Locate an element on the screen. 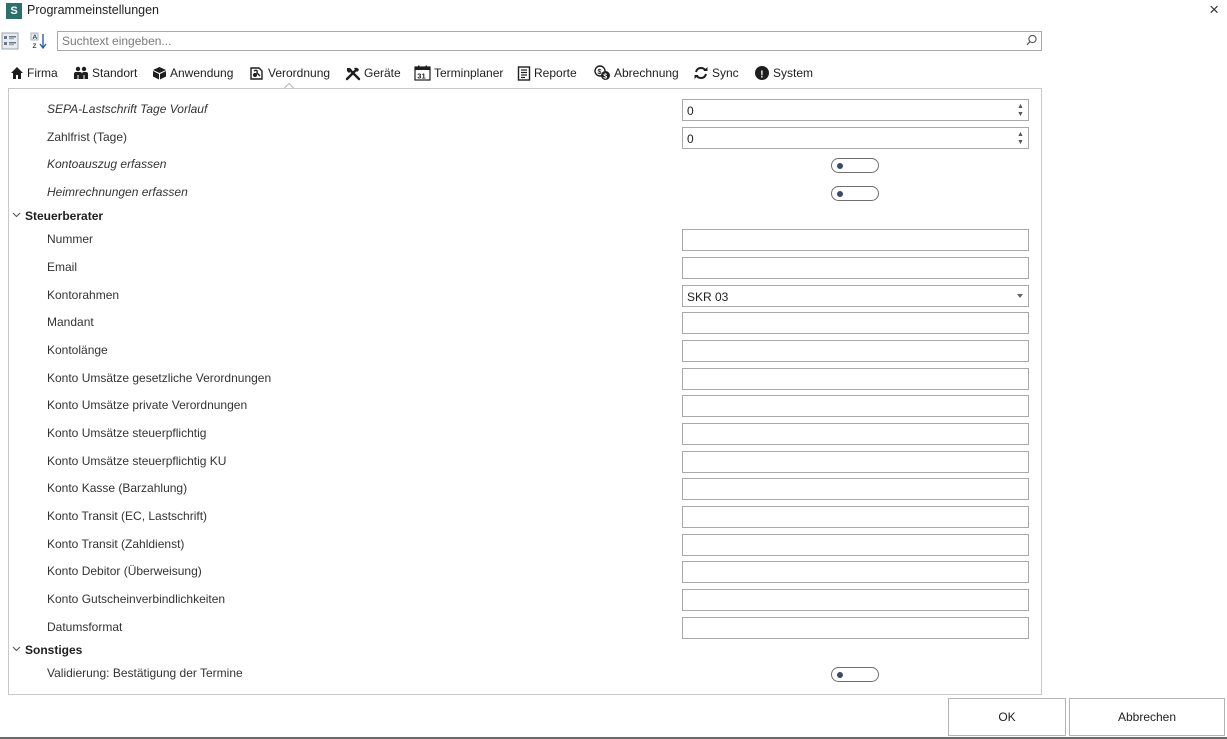 The height and width of the screenshot is (739, 1227). ok-button: OK is located at coordinates (1007, 717).